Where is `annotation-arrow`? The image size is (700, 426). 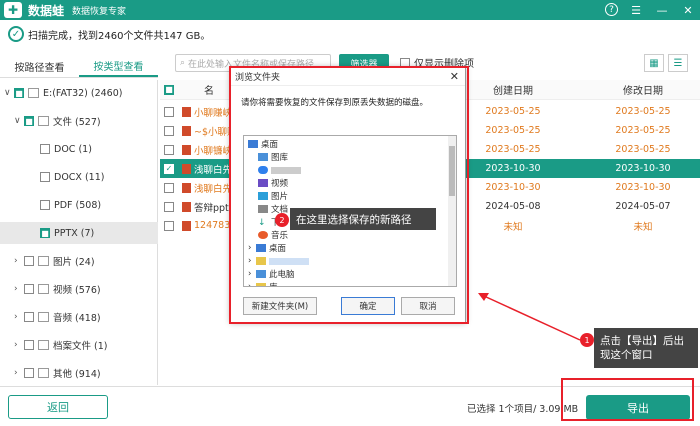
annotation-arrow is located at coordinates (529, 317).